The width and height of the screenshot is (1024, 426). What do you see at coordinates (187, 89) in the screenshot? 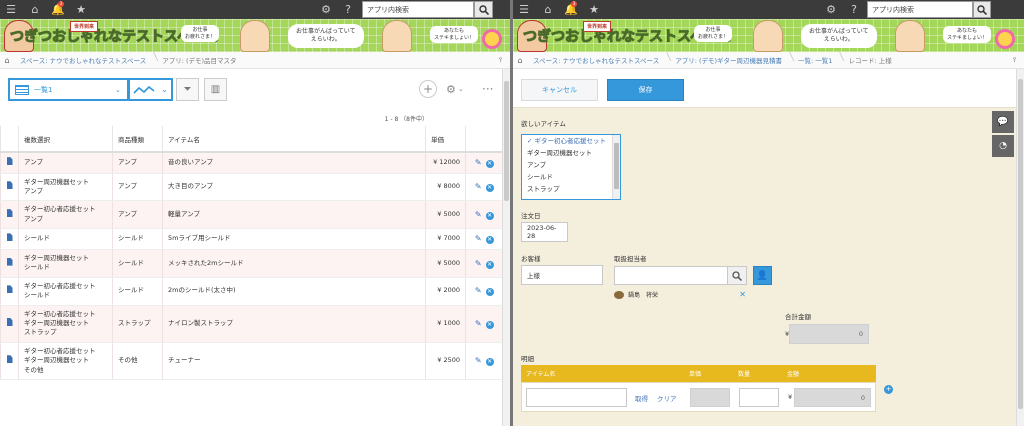
I see `filter-button: ⏷` at bounding box center [187, 89].